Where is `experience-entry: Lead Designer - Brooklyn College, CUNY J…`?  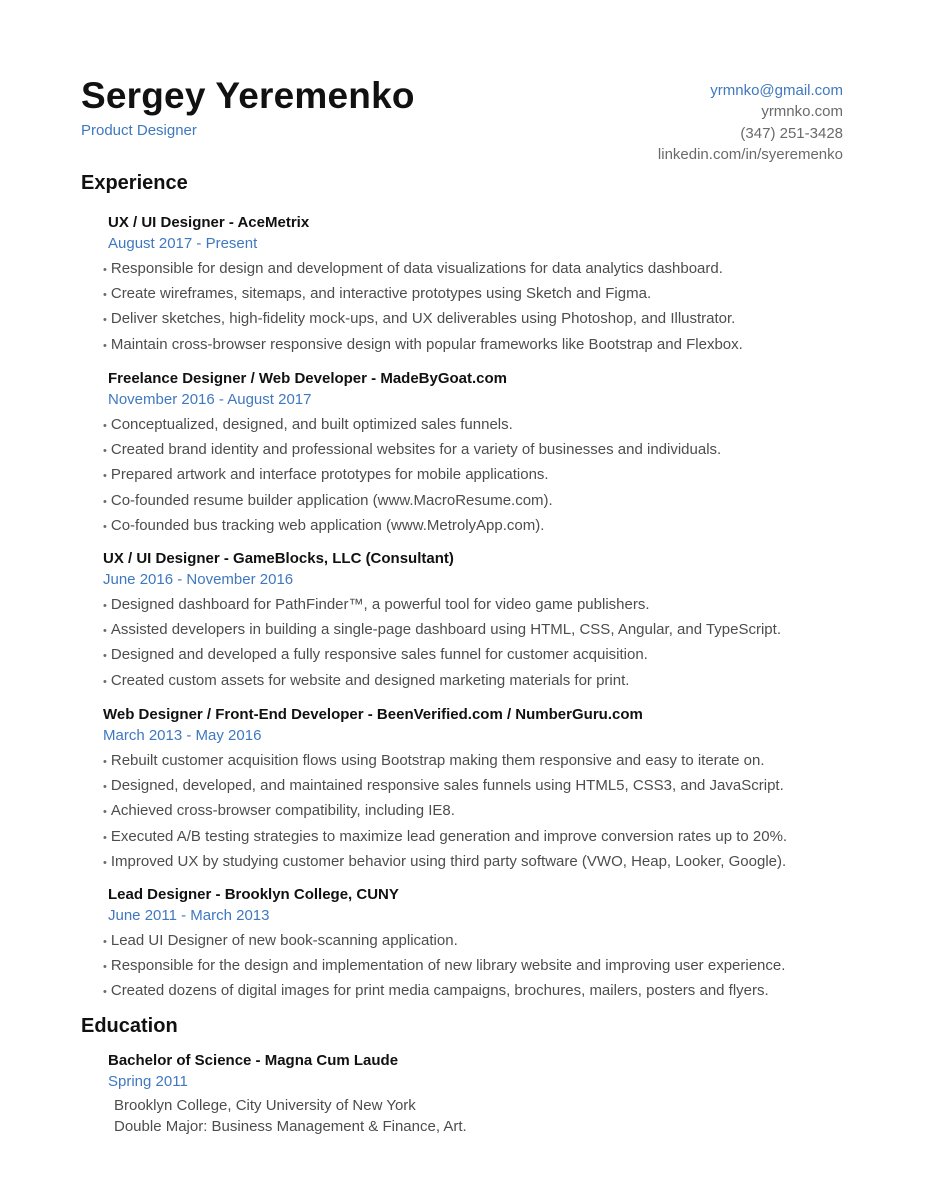
experience-entry: Lead Designer - Brooklyn College, CUNY J… is located at coordinates (444, 944).